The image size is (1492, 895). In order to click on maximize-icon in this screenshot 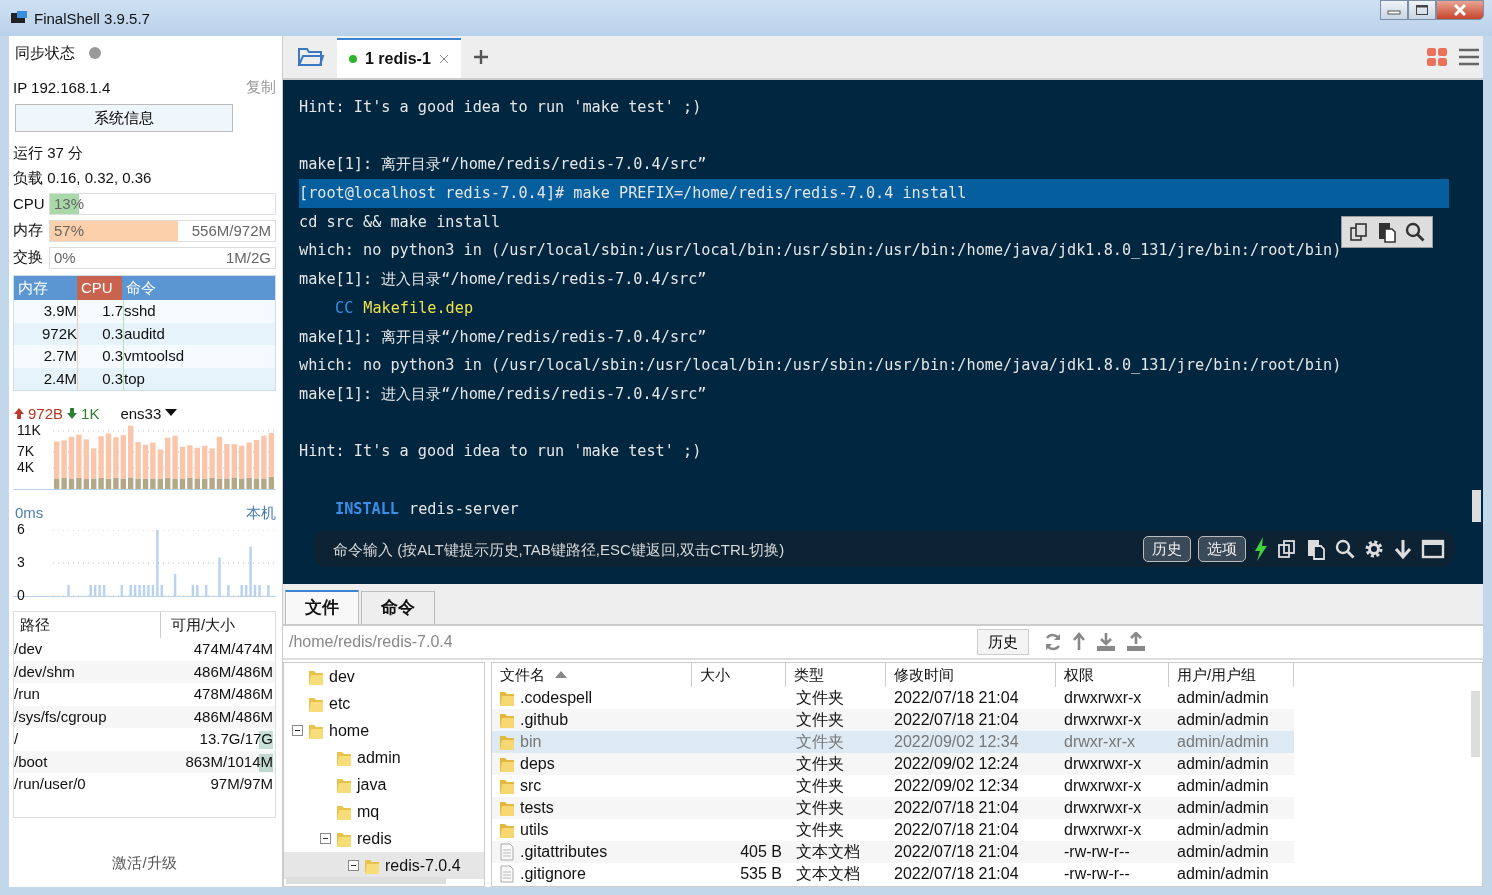, I will do `click(1422, 10)`.